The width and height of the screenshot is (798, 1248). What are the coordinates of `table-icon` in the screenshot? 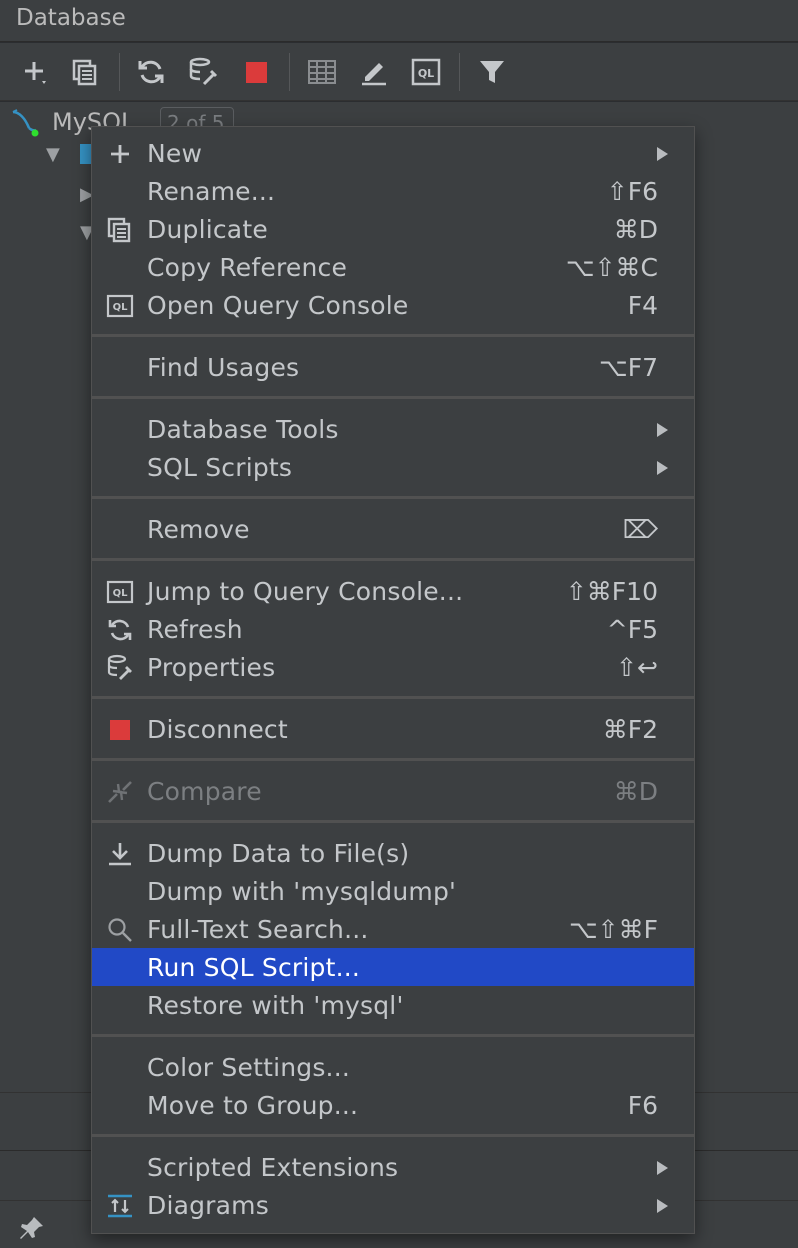 It's located at (322, 72).